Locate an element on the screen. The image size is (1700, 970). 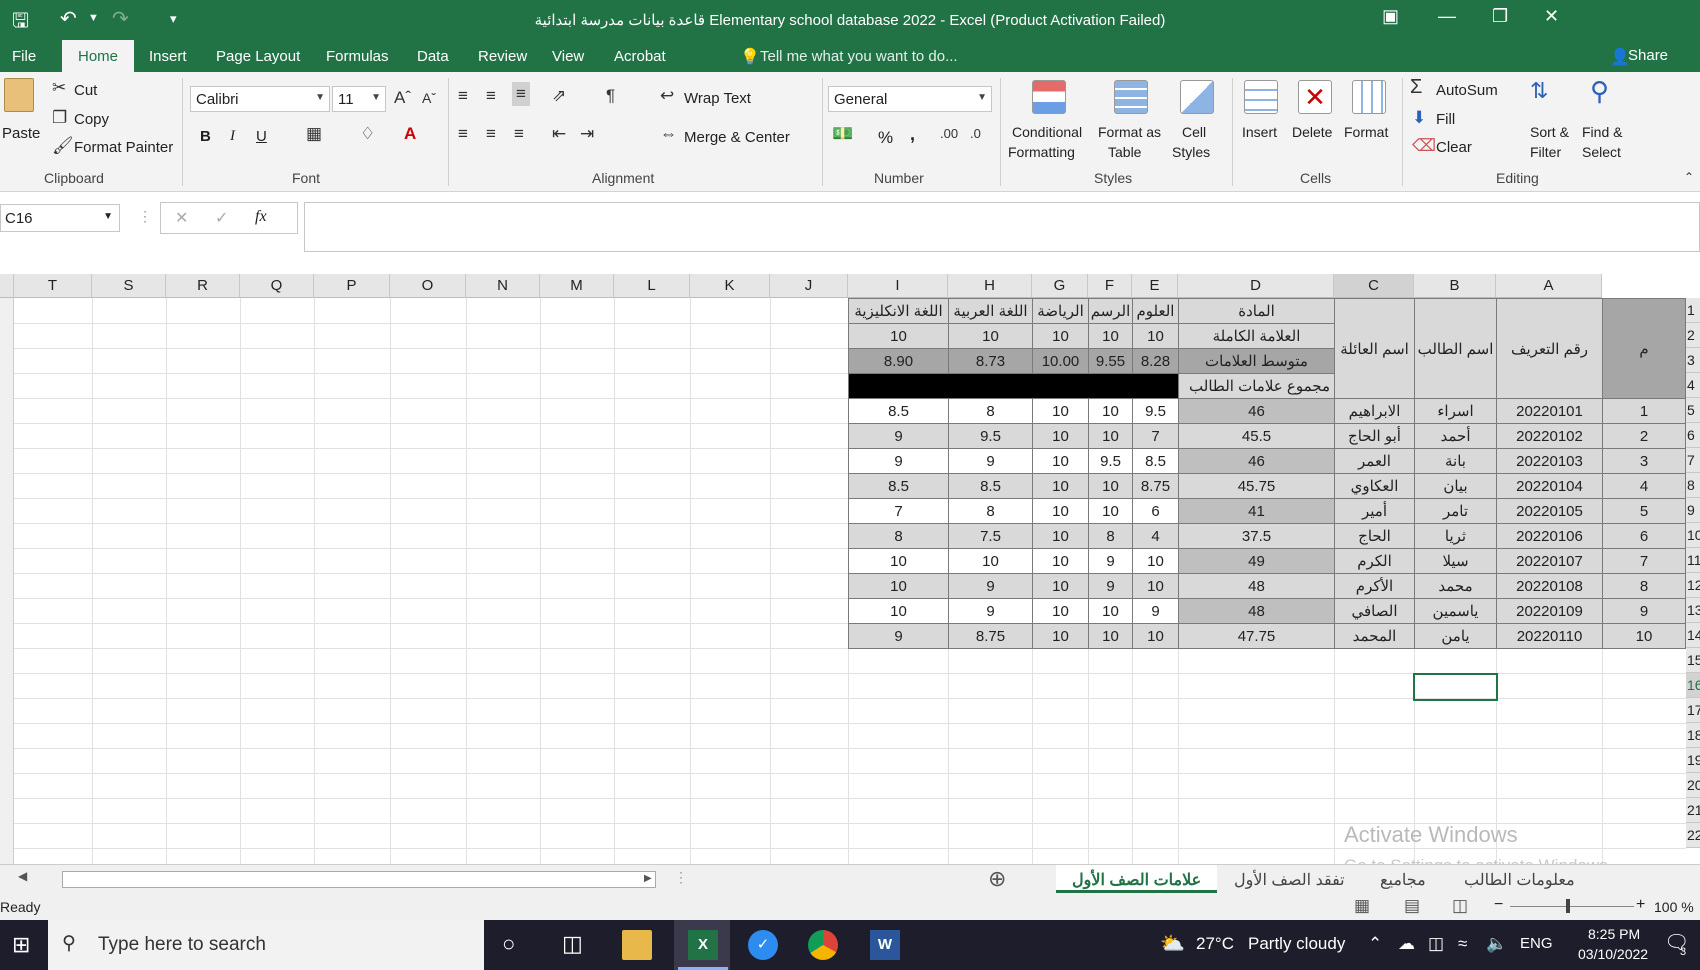
student-id-cell: 20220108 is located at coordinates (1549, 586).